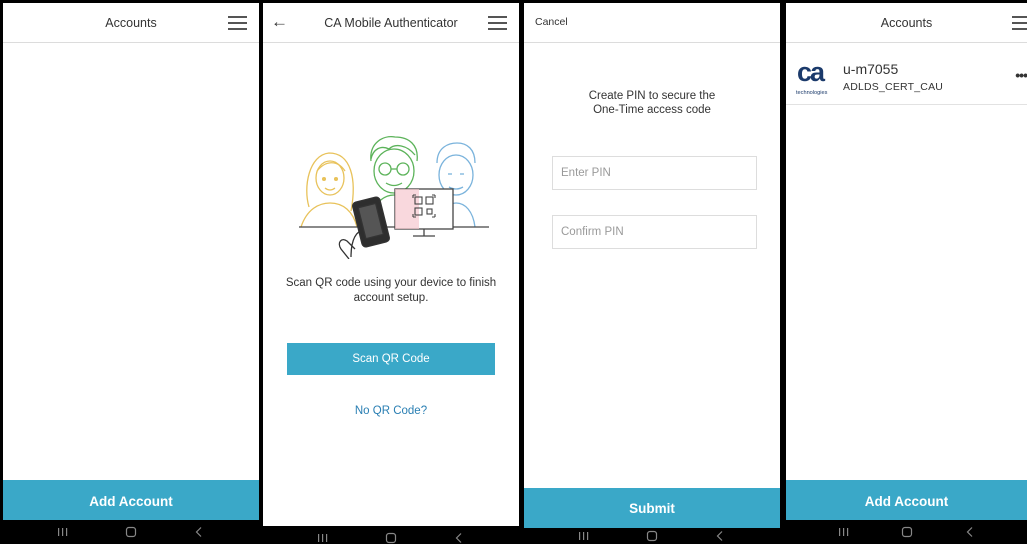 The height and width of the screenshot is (544, 1027). Describe the element at coordinates (812, 93) in the screenshot. I see `svg-text: technologies` at that location.